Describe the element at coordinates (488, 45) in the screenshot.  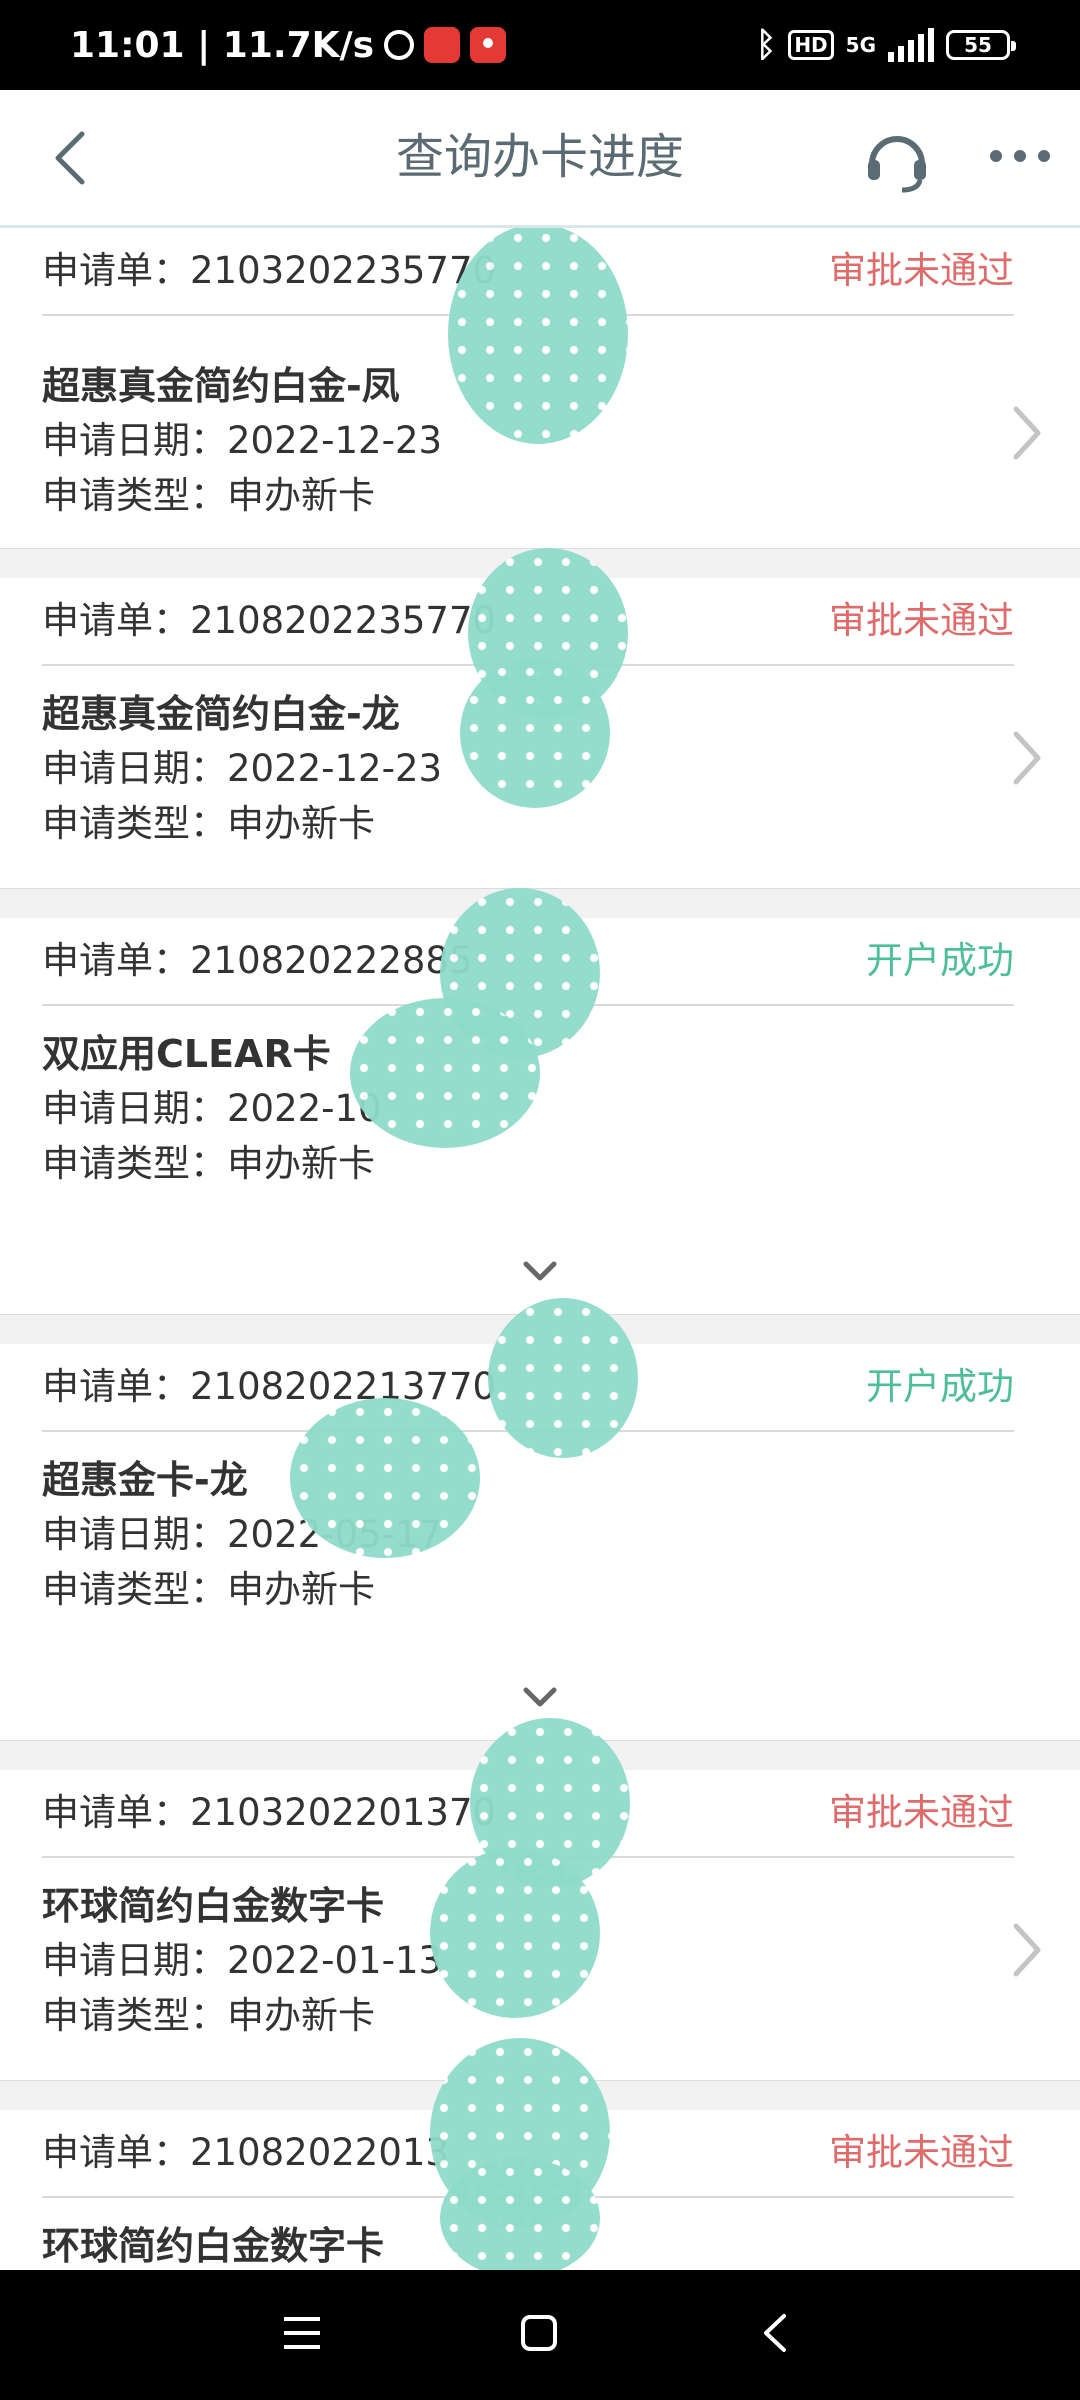
I see `video-app-icon` at that location.